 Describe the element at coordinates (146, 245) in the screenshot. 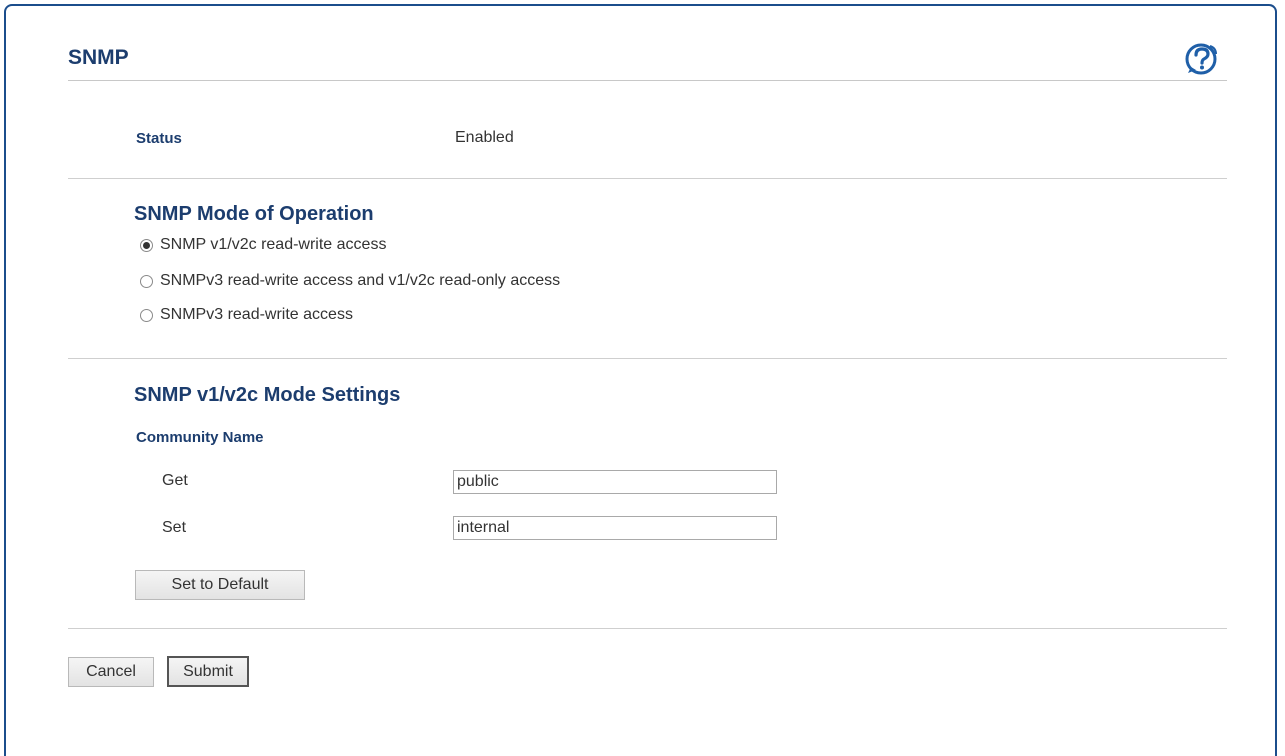

I see `radio-button-selected` at that location.